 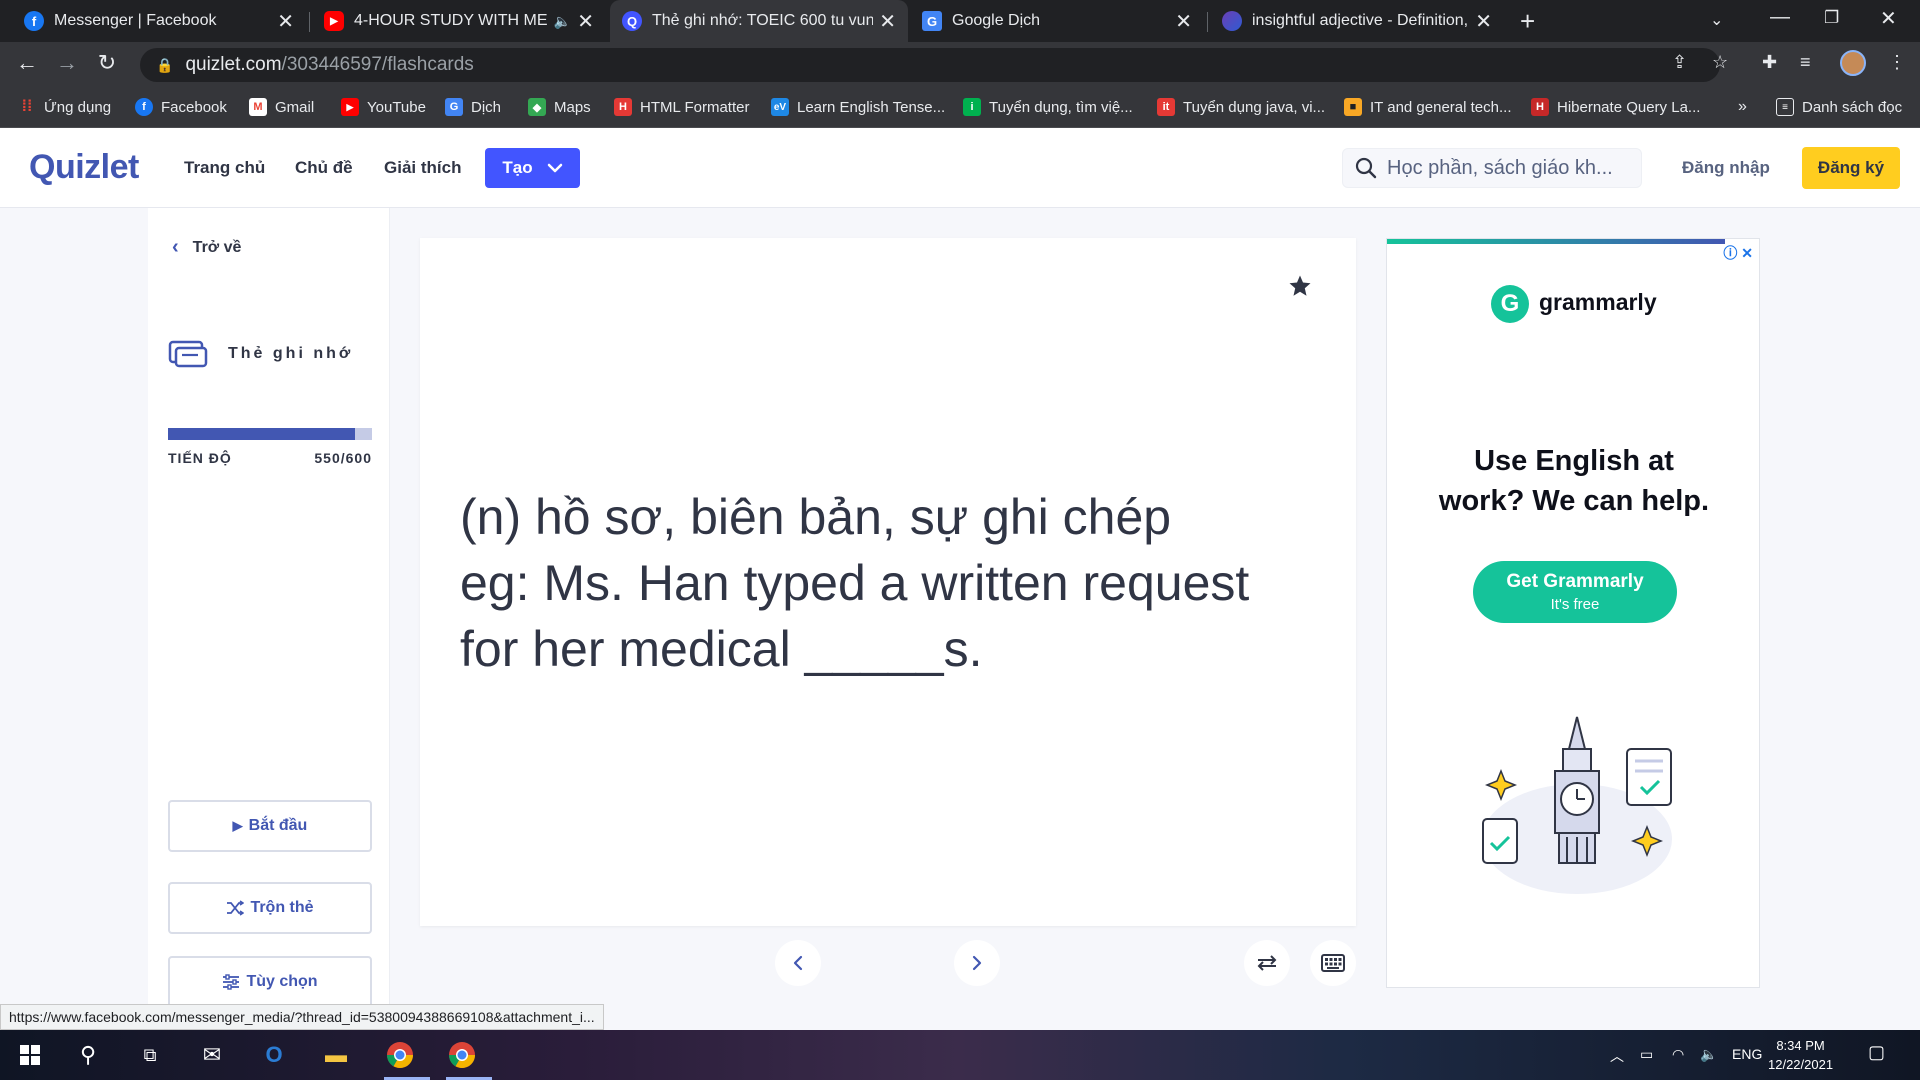 What do you see at coordinates (1780, 17) in the screenshot?
I see `minimize-icon: —` at bounding box center [1780, 17].